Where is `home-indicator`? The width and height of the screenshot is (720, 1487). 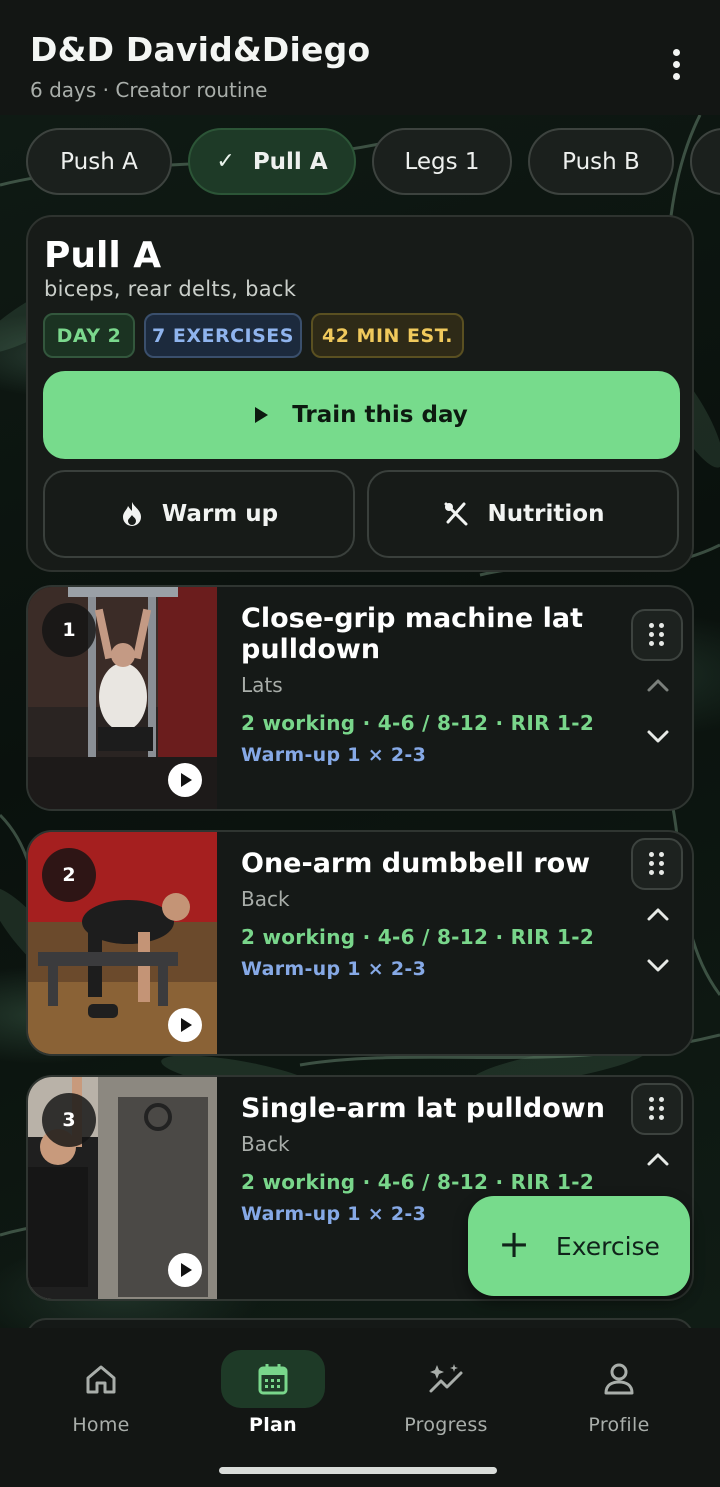 home-indicator is located at coordinates (358, 1470).